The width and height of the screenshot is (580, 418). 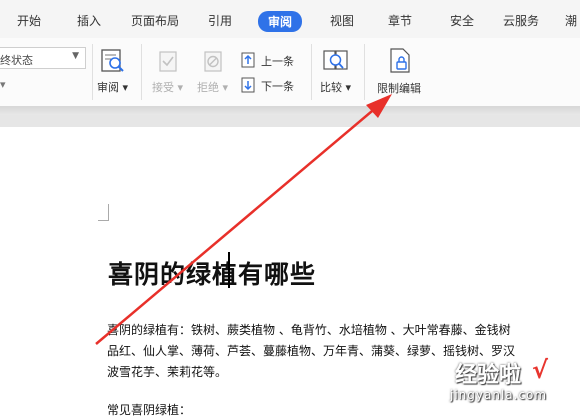 I want to click on watermark-text: 经验啦, so click(x=488, y=375).